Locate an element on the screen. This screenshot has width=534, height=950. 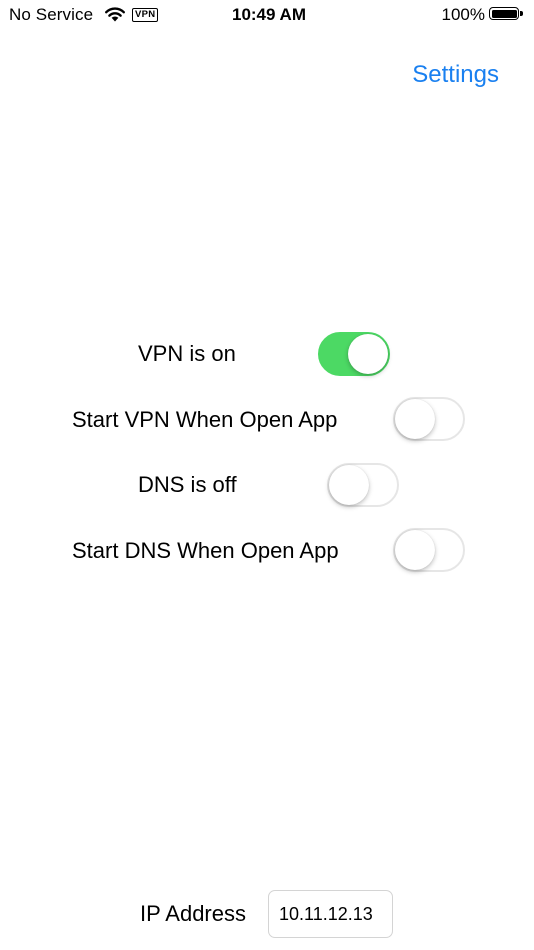
start-dns-on-open-toggle is located at coordinates (429, 550).